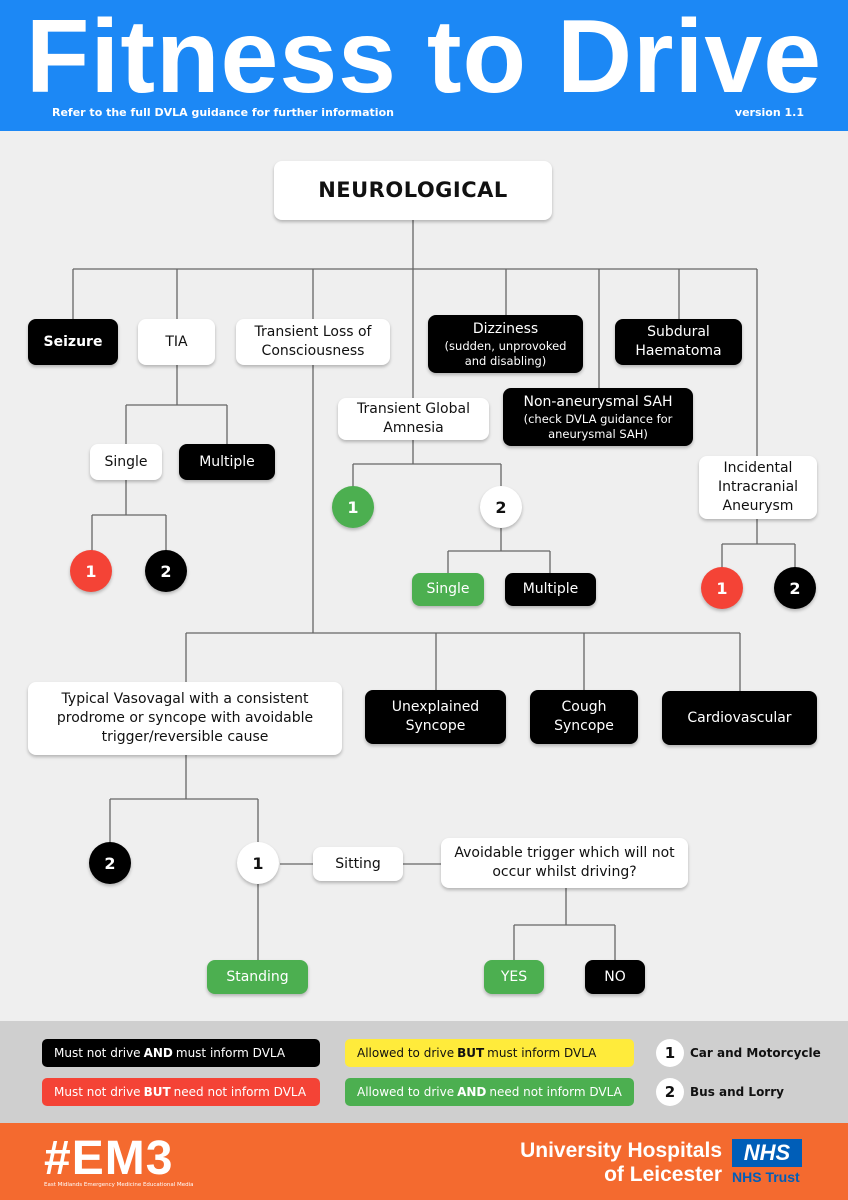 The width and height of the screenshot is (848, 1200). I want to click on nhs-logo-text: NHS, so click(767, 1152).